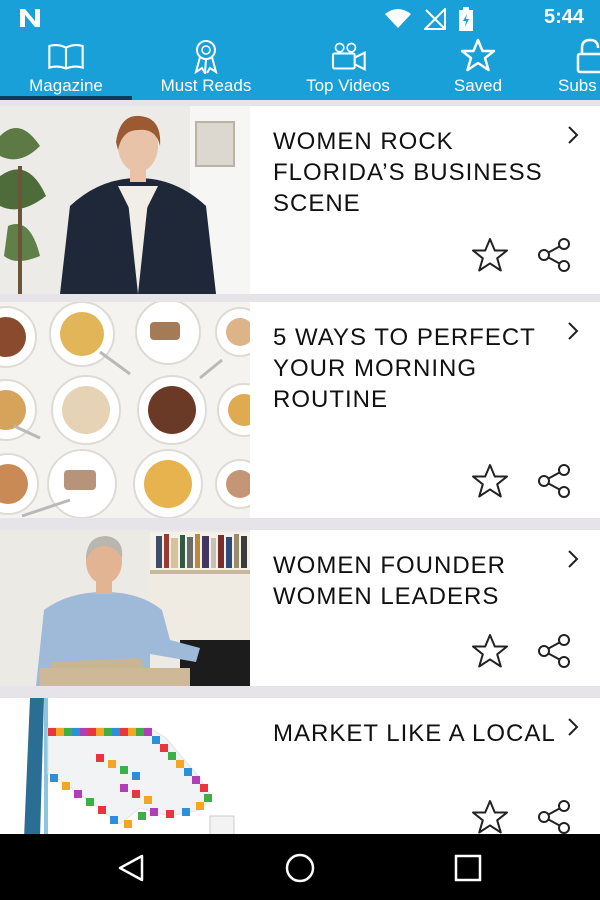  I want to click on wifi-icon, so click(398, 18).